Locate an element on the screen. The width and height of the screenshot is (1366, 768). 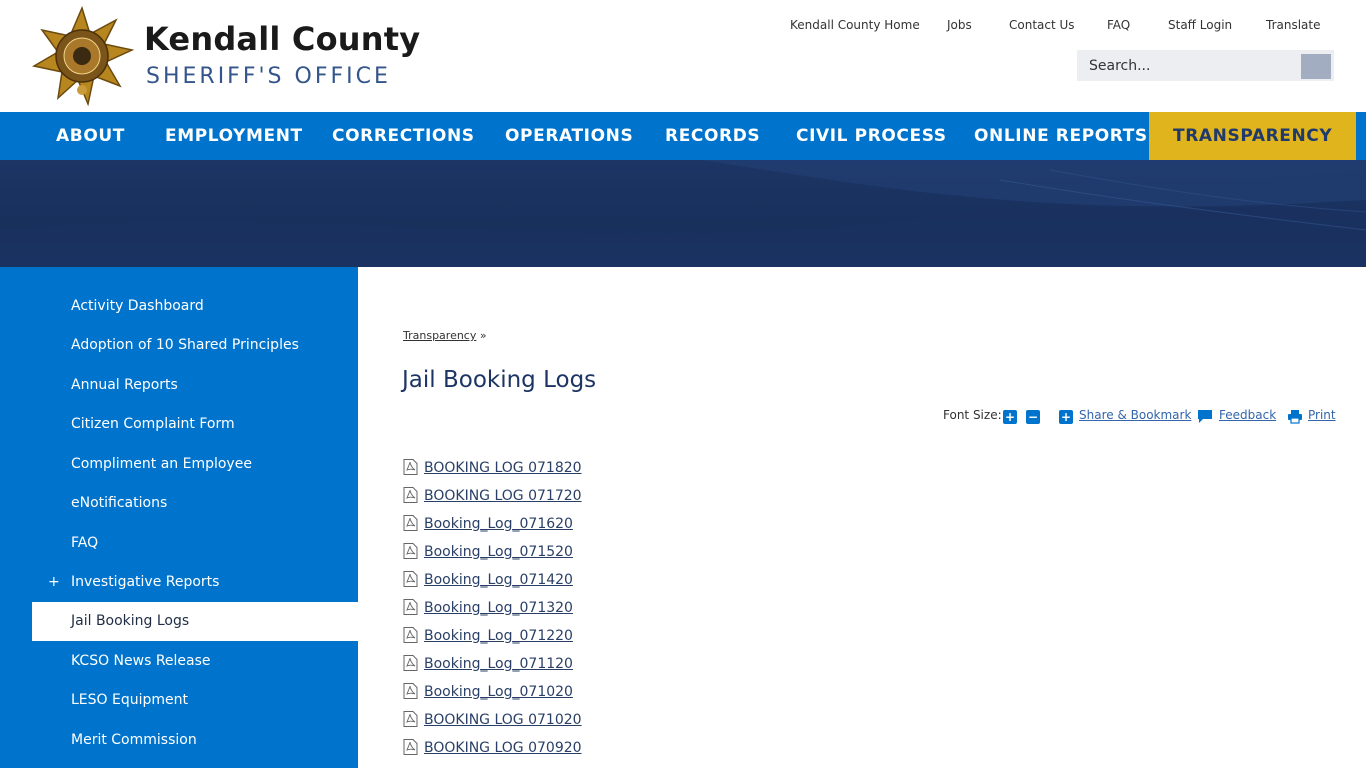
feedback-link: Feedback is located at coordinates (1247, 415).